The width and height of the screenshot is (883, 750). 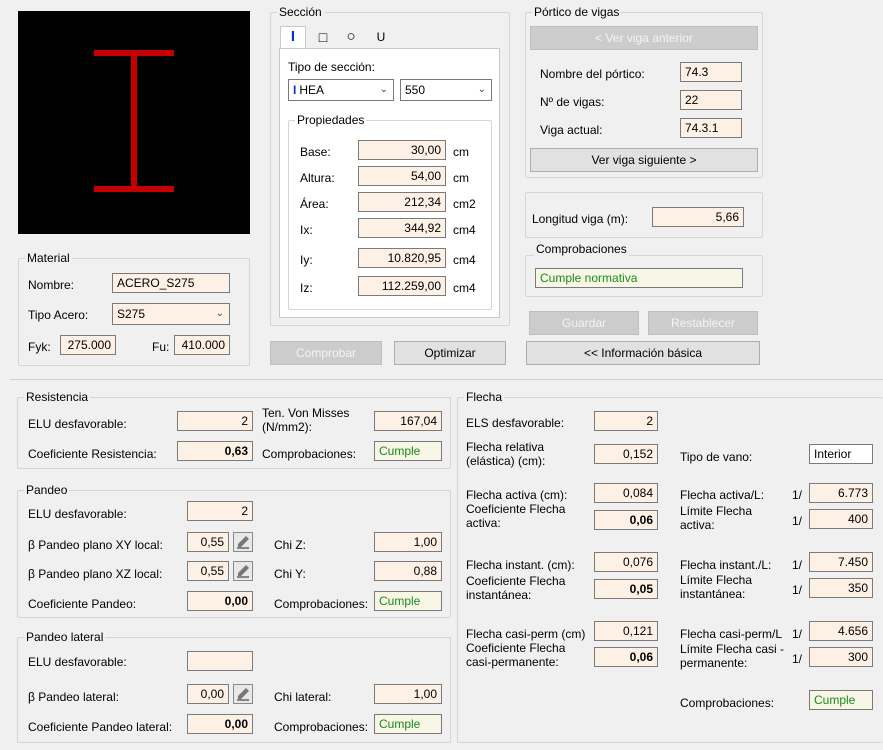 What do you see at coordinates (408, 421) in the screenshot?
I see `von-misses-field: 167,04` at bounding box center [408, 421].